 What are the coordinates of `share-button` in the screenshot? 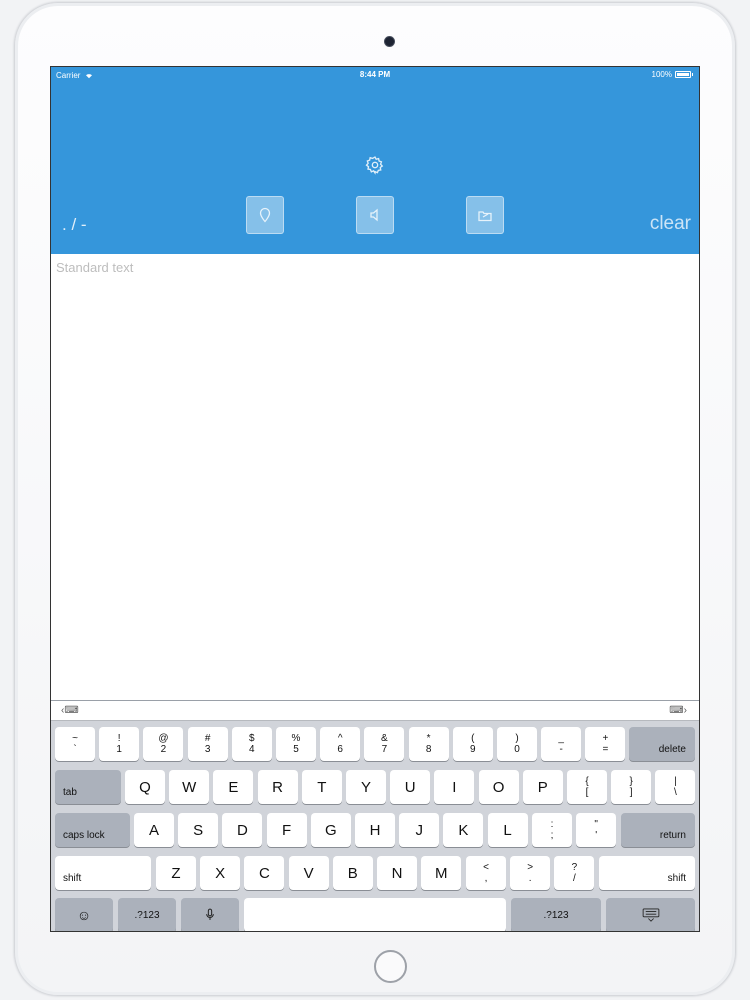 It's located at (485, 215).